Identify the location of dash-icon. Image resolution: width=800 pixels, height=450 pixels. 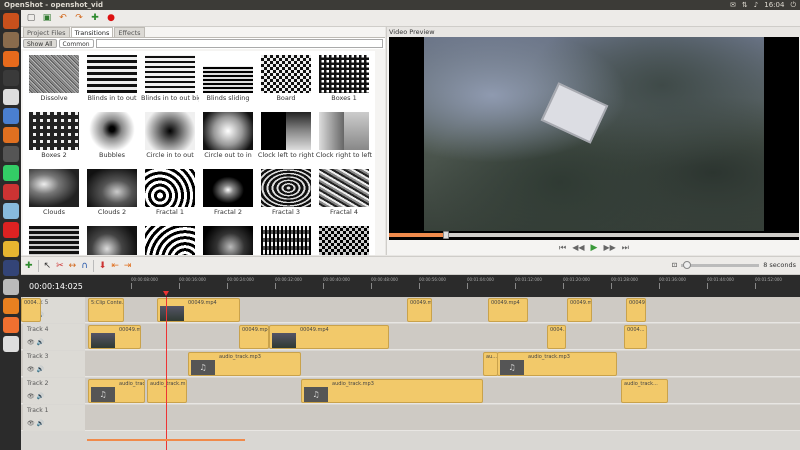
(10, 21).